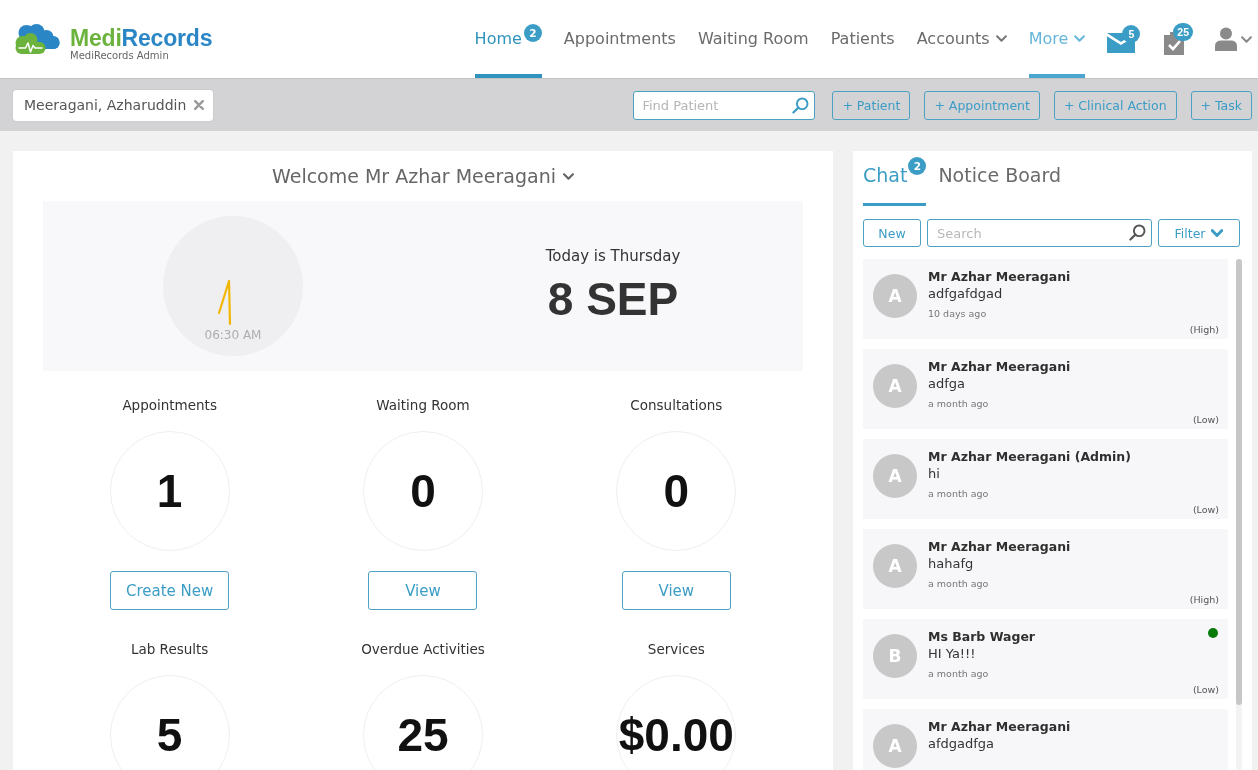 Image resolution: width=1258 pixels, height=770 pixels. What do you see at coordinates (224, 302) in the screenshot?
I see `clock-hands-drawing` at bounding box center [224, 302].